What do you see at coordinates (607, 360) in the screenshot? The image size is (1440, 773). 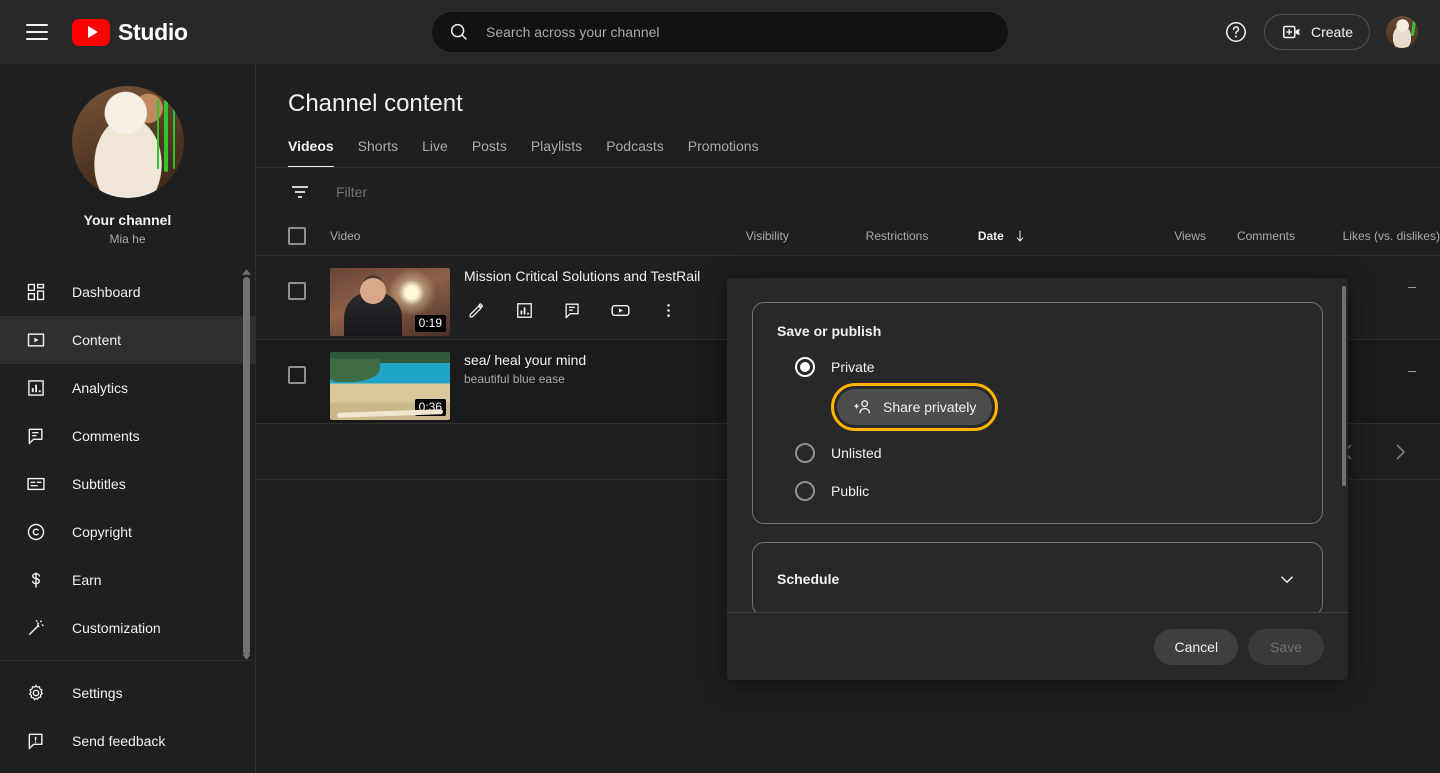 I see `video-title: sea/ heal your mind` at bounding box center [607, 360].